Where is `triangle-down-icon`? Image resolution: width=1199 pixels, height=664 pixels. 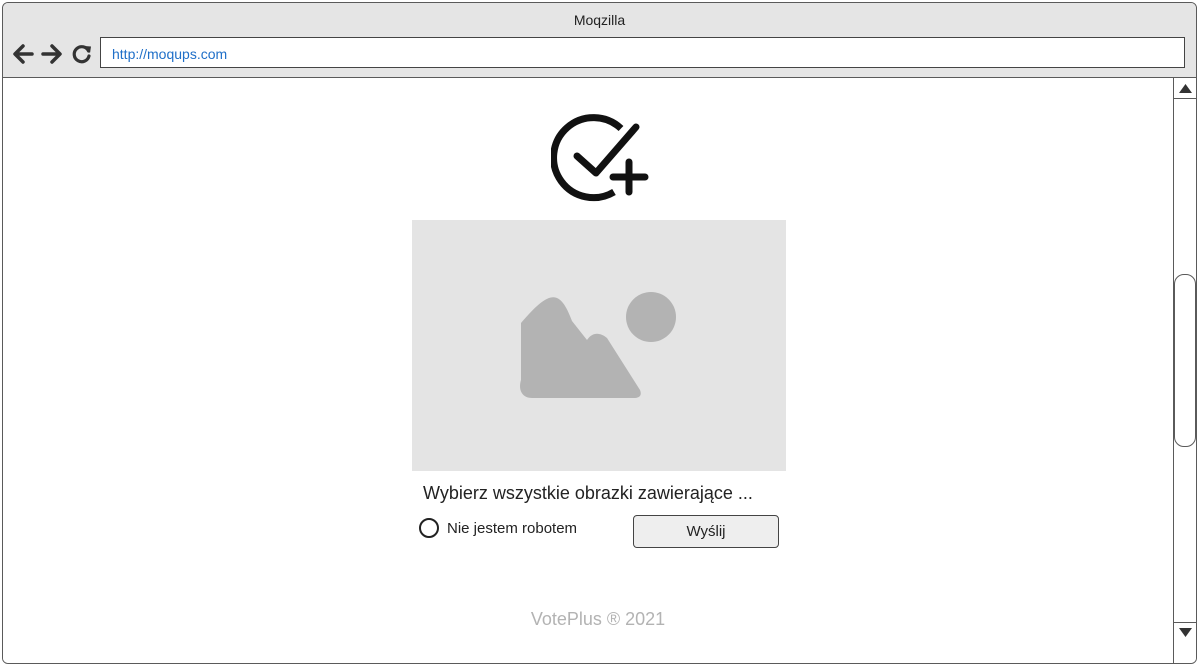
triangle-down-icon is located at coordinates (1185, 632).